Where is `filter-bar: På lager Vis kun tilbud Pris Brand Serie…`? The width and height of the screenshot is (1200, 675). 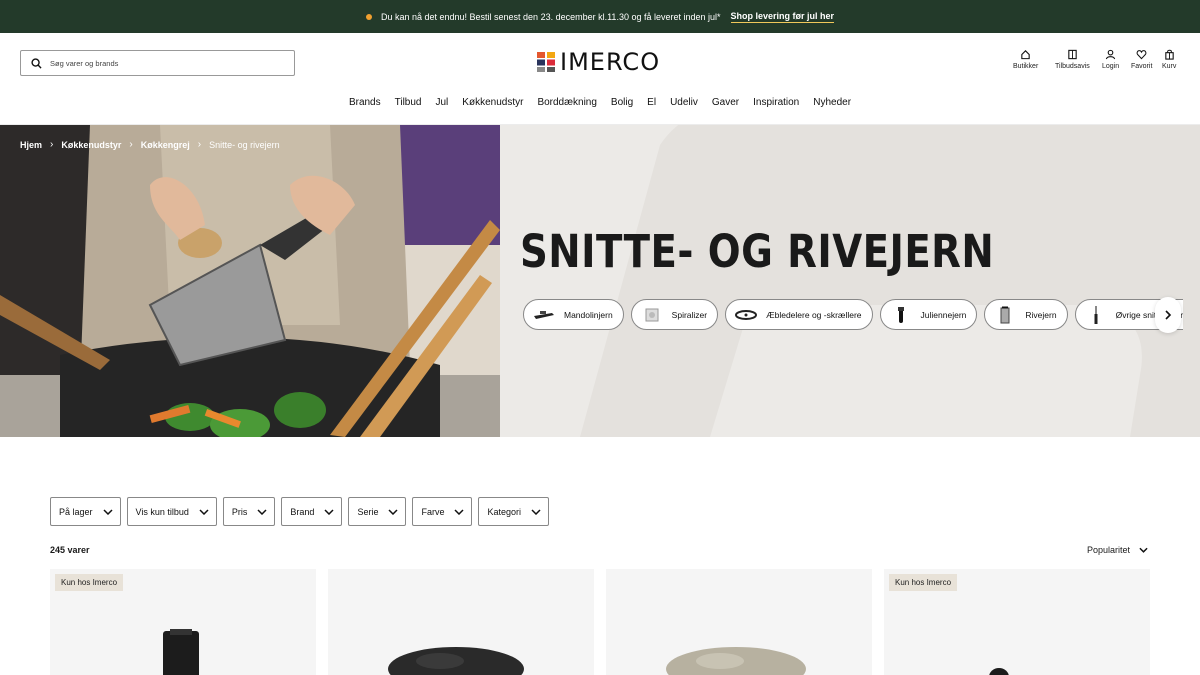 filter-bar: På lager Vis kun tilbud Pris Brand Serie… is located at coordinates (299, 511).